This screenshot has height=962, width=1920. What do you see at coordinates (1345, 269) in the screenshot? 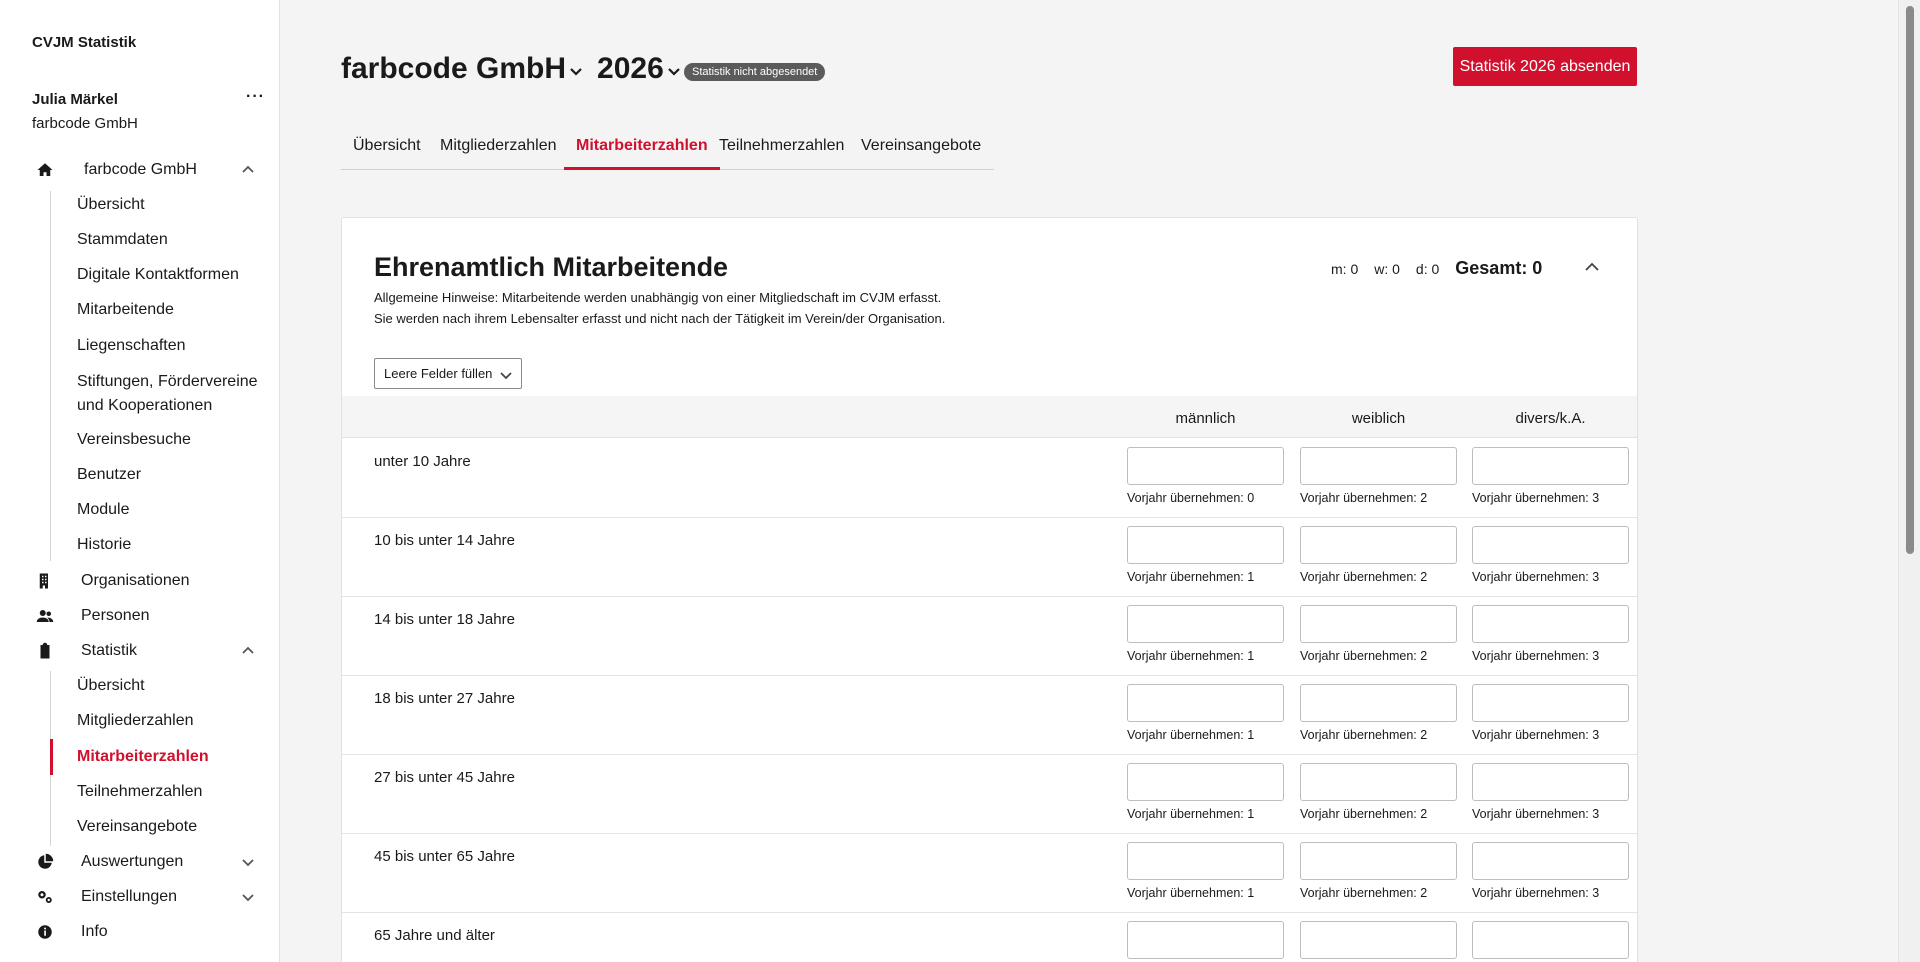
I see `count-m: m: 0` at bounding box center [1345, 269].